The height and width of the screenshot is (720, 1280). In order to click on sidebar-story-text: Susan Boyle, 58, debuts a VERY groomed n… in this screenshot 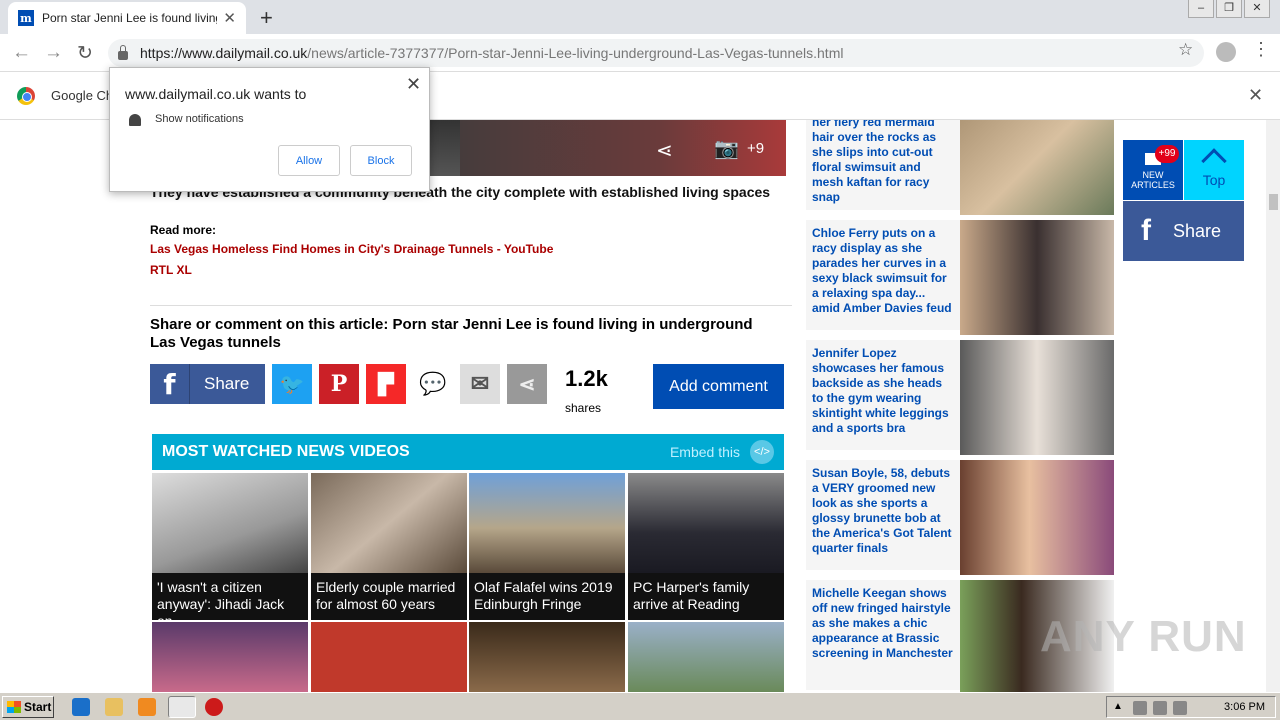, I will do `click(882, 510)`.